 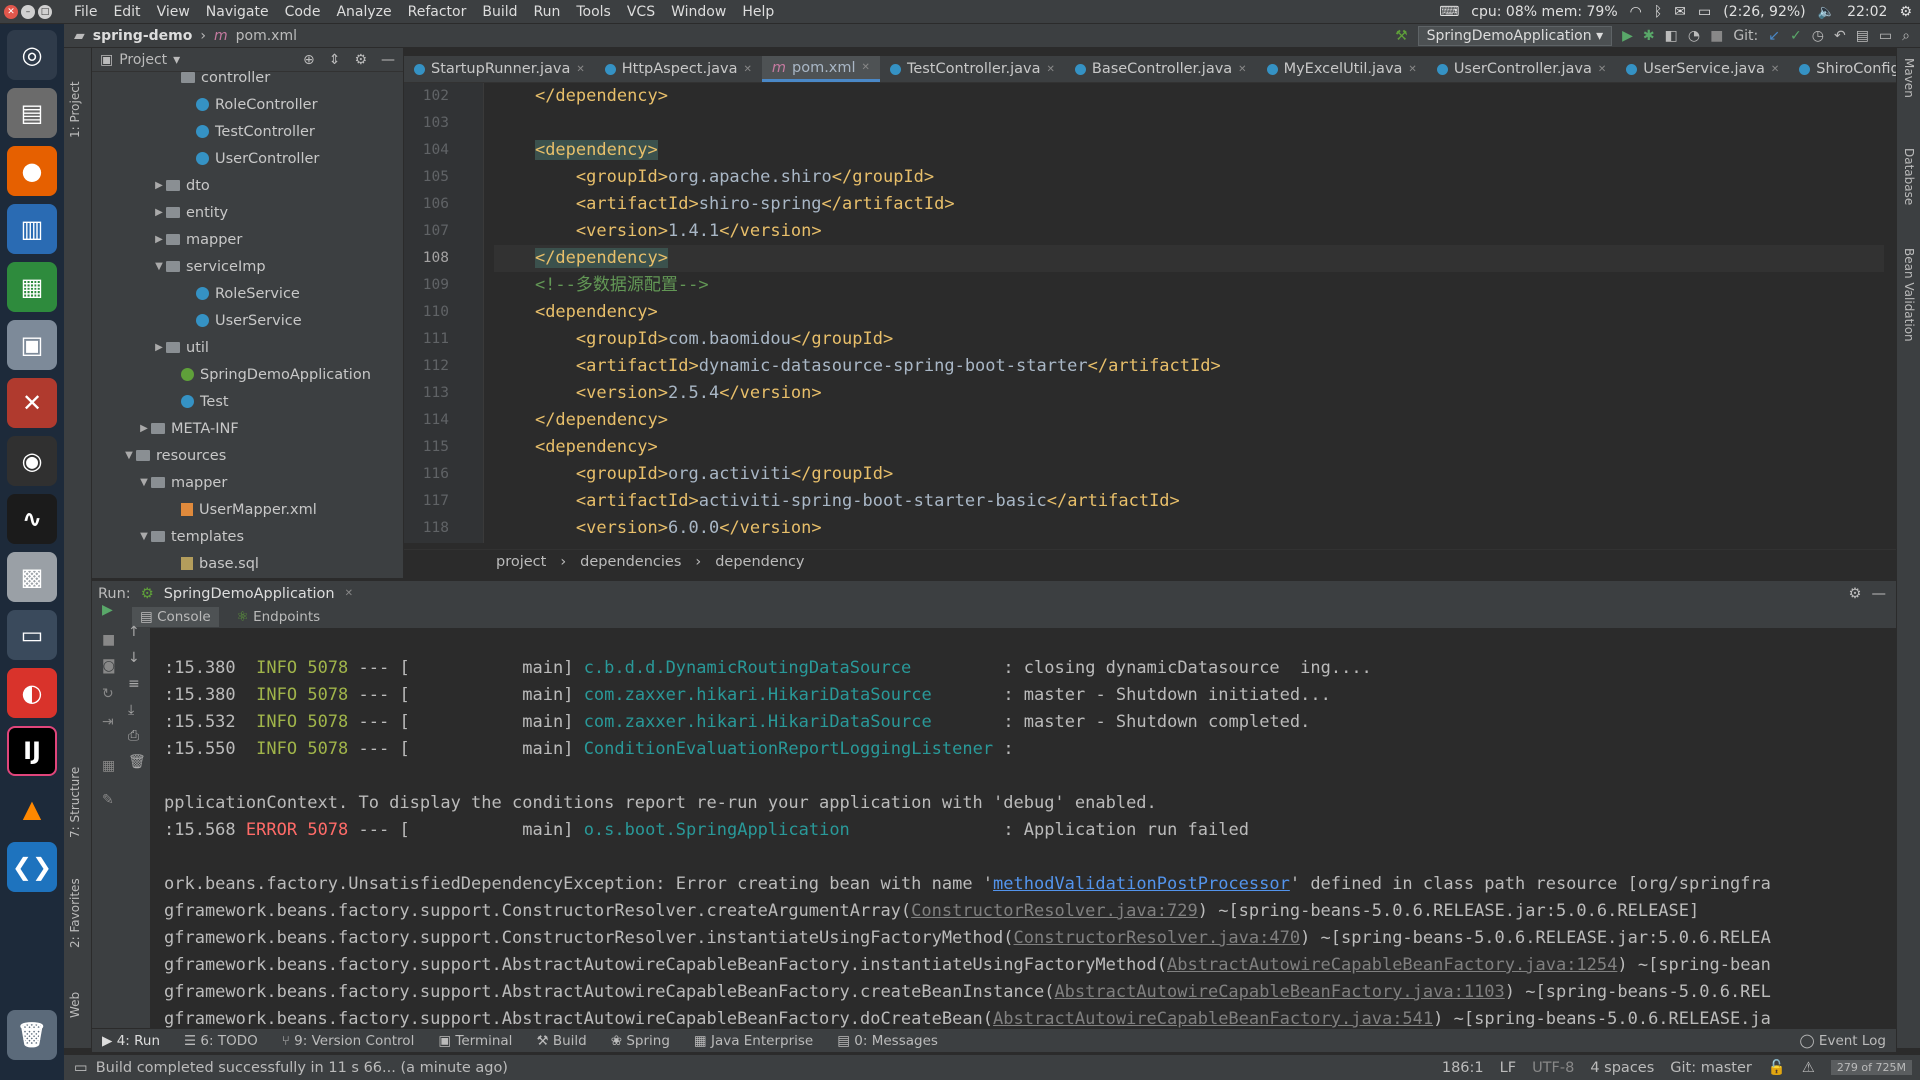 What do you see at coordinates (247, 212) in the screenshot?
I see `tree-item: ▶ entity` at bounding box center [247, 212].